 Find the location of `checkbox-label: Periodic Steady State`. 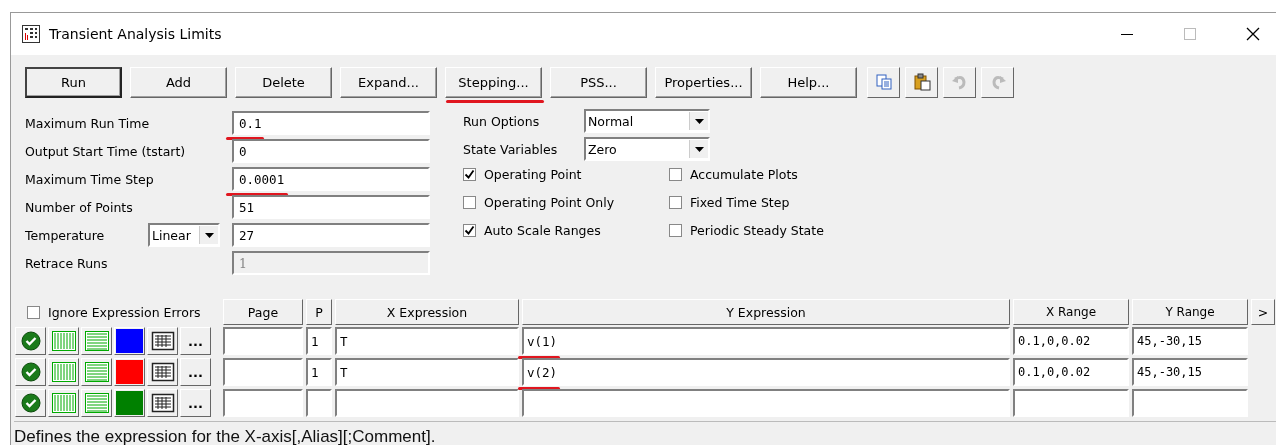

checkbox-label: Periodic Steady State is located at coordinates (757, 230).